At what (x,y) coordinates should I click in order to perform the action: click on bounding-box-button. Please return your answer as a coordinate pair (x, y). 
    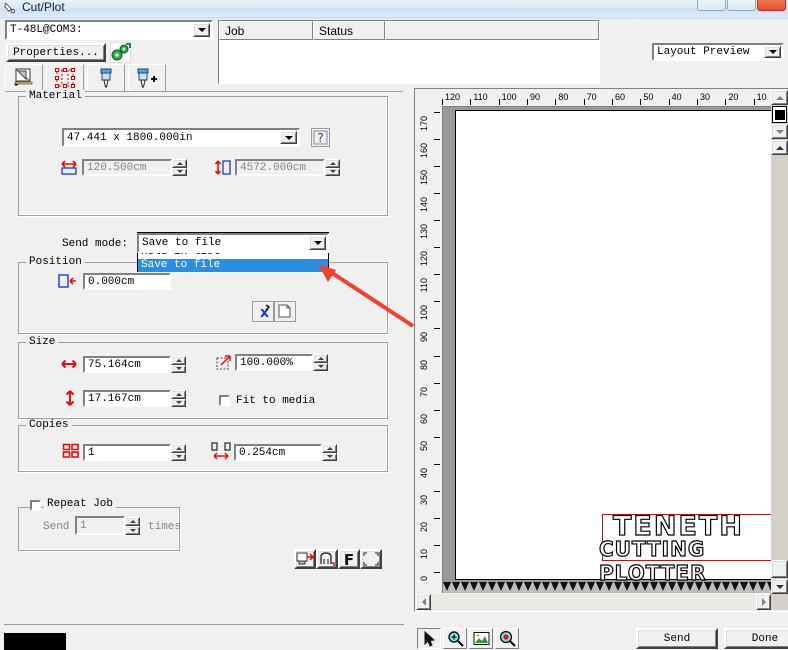
    Looking at the image, I should click on (371, 559).